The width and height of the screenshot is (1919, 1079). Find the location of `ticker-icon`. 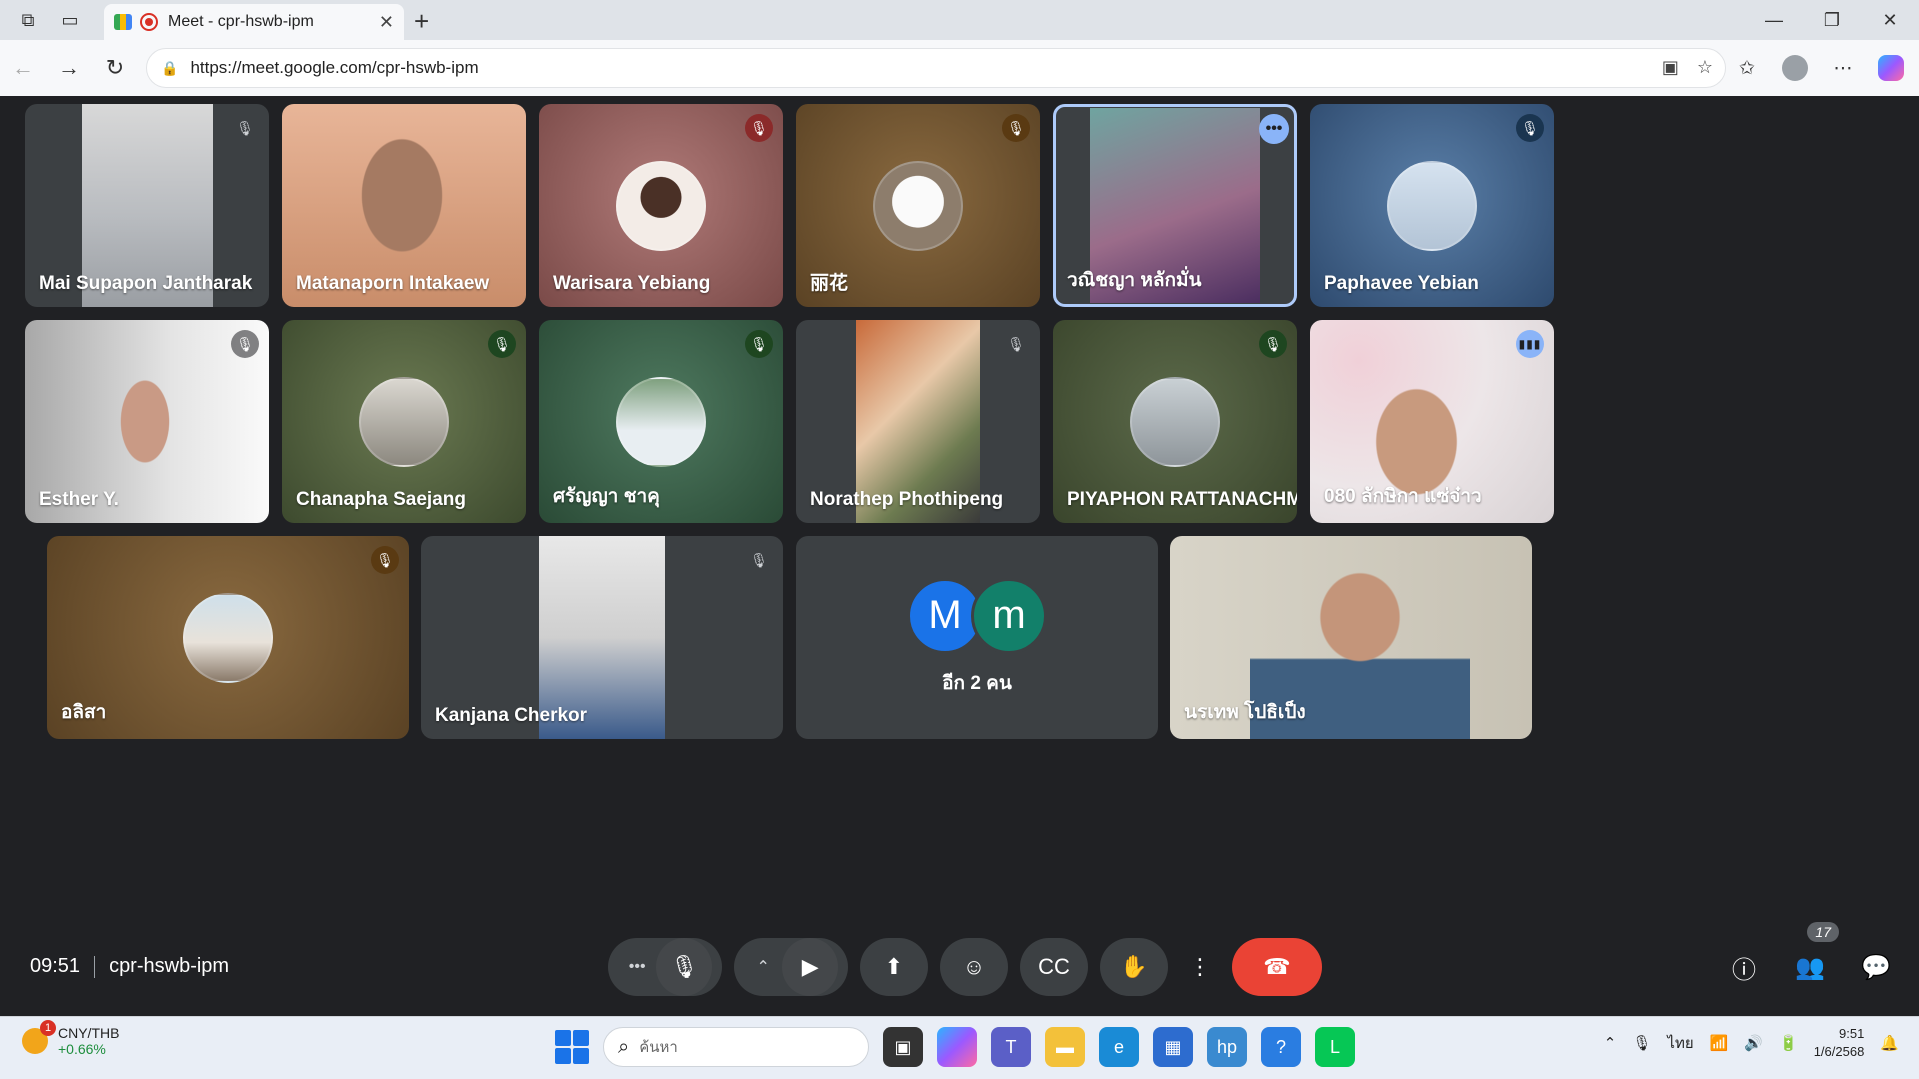

ticker-icon is located at coordinates (39, 1037).